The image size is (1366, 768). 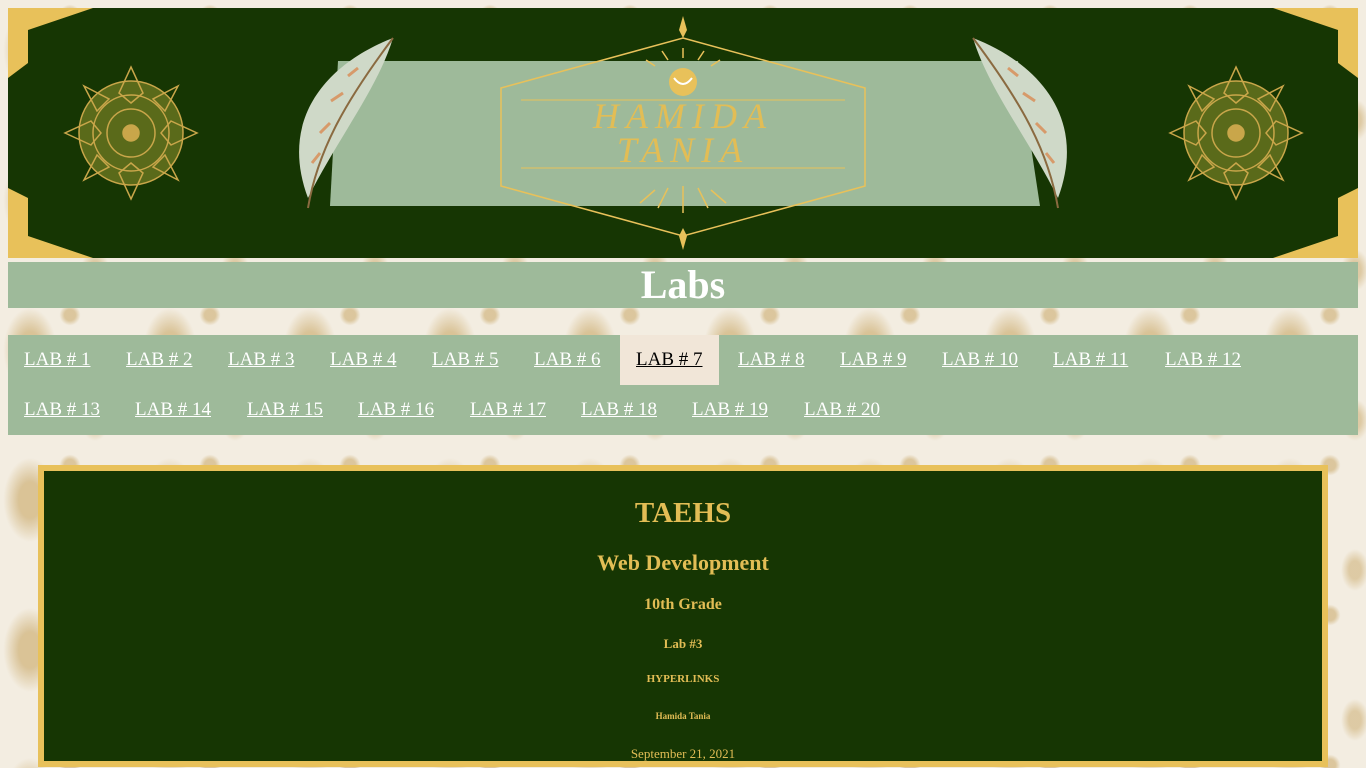 I want to click on nav-link-lab-6: LAB # 6, so click(x=567, y=360).